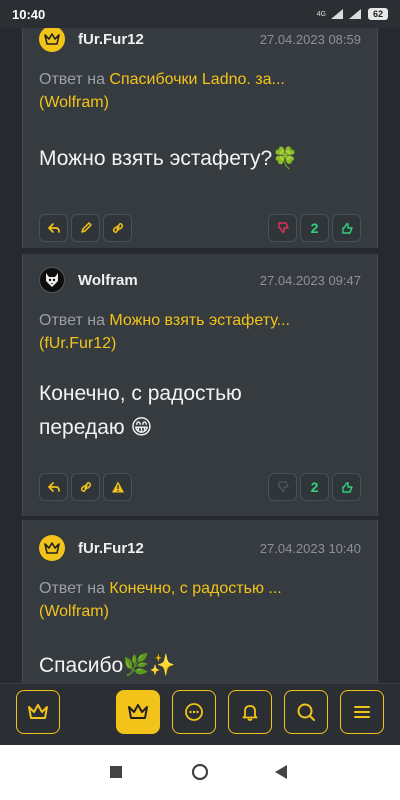  I want to click on status-bar: 10:40 4G 62, so click(200, 14).